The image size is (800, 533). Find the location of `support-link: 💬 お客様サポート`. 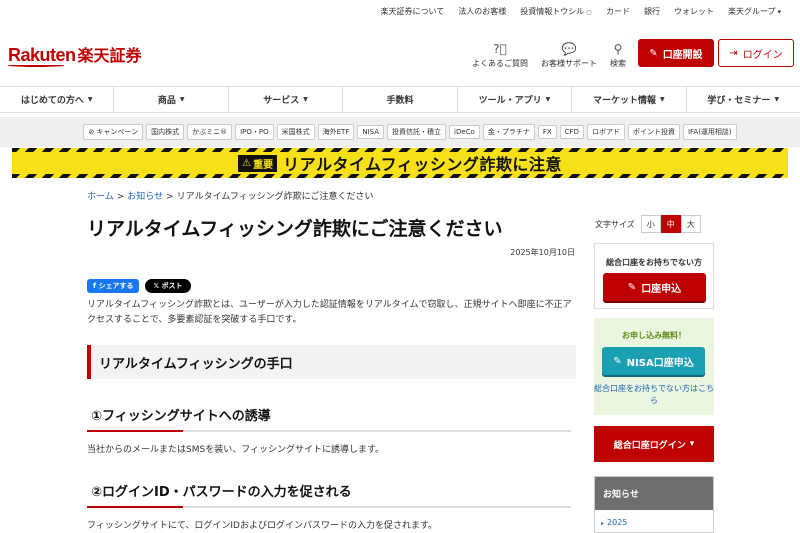

support-link: 💬 お客様サポート is located at coordinates (569, 55).